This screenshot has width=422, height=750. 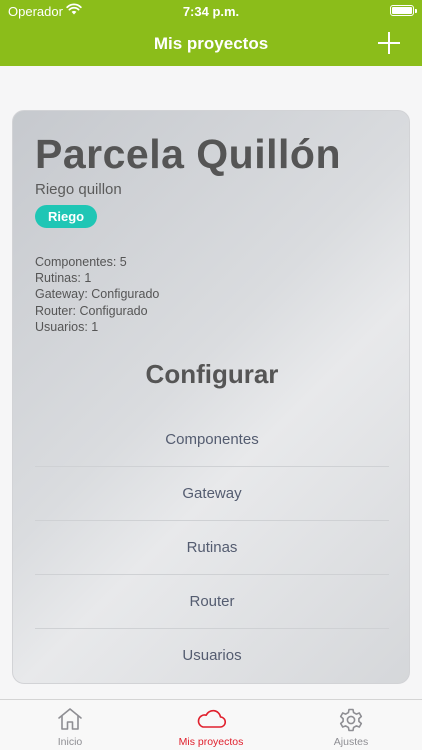 I want to click on battery-icon, so click(x=403, y=10).